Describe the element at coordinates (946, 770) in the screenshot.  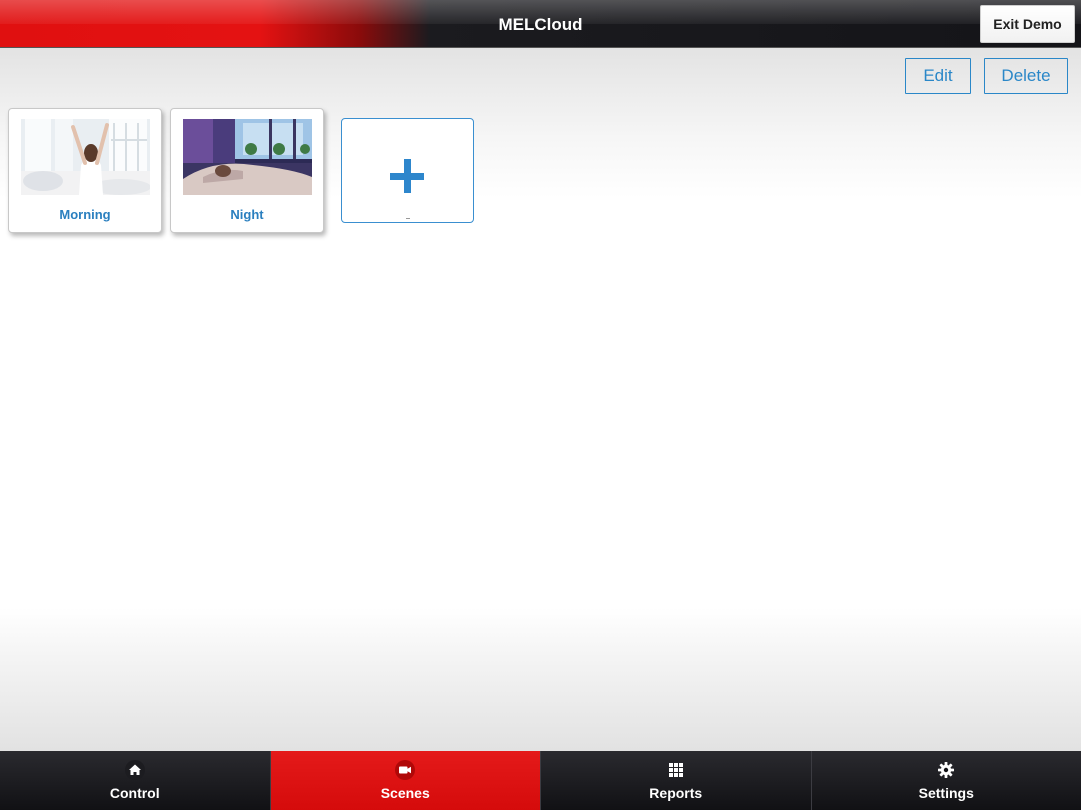
I see `gear-icon` at that location.